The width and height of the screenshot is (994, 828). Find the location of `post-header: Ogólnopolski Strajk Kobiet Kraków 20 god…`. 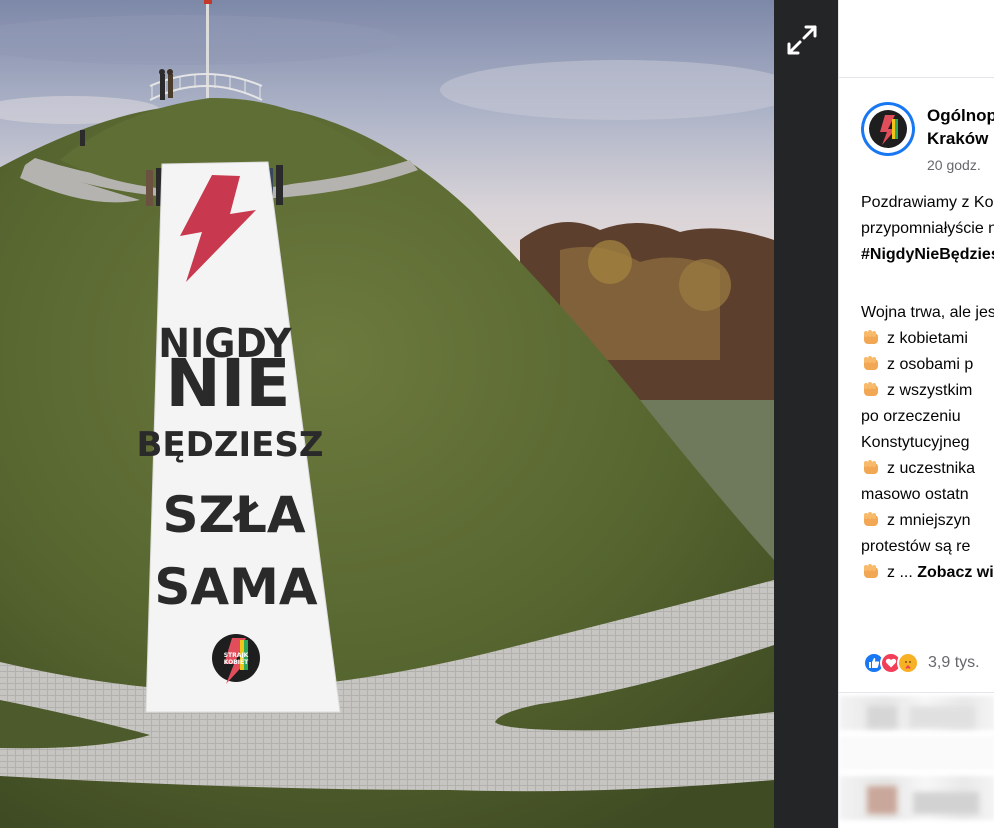

post-header: Ogólnopolski Strajk Kobiet Kraków 20 god… is located at coordinates (927, 136).